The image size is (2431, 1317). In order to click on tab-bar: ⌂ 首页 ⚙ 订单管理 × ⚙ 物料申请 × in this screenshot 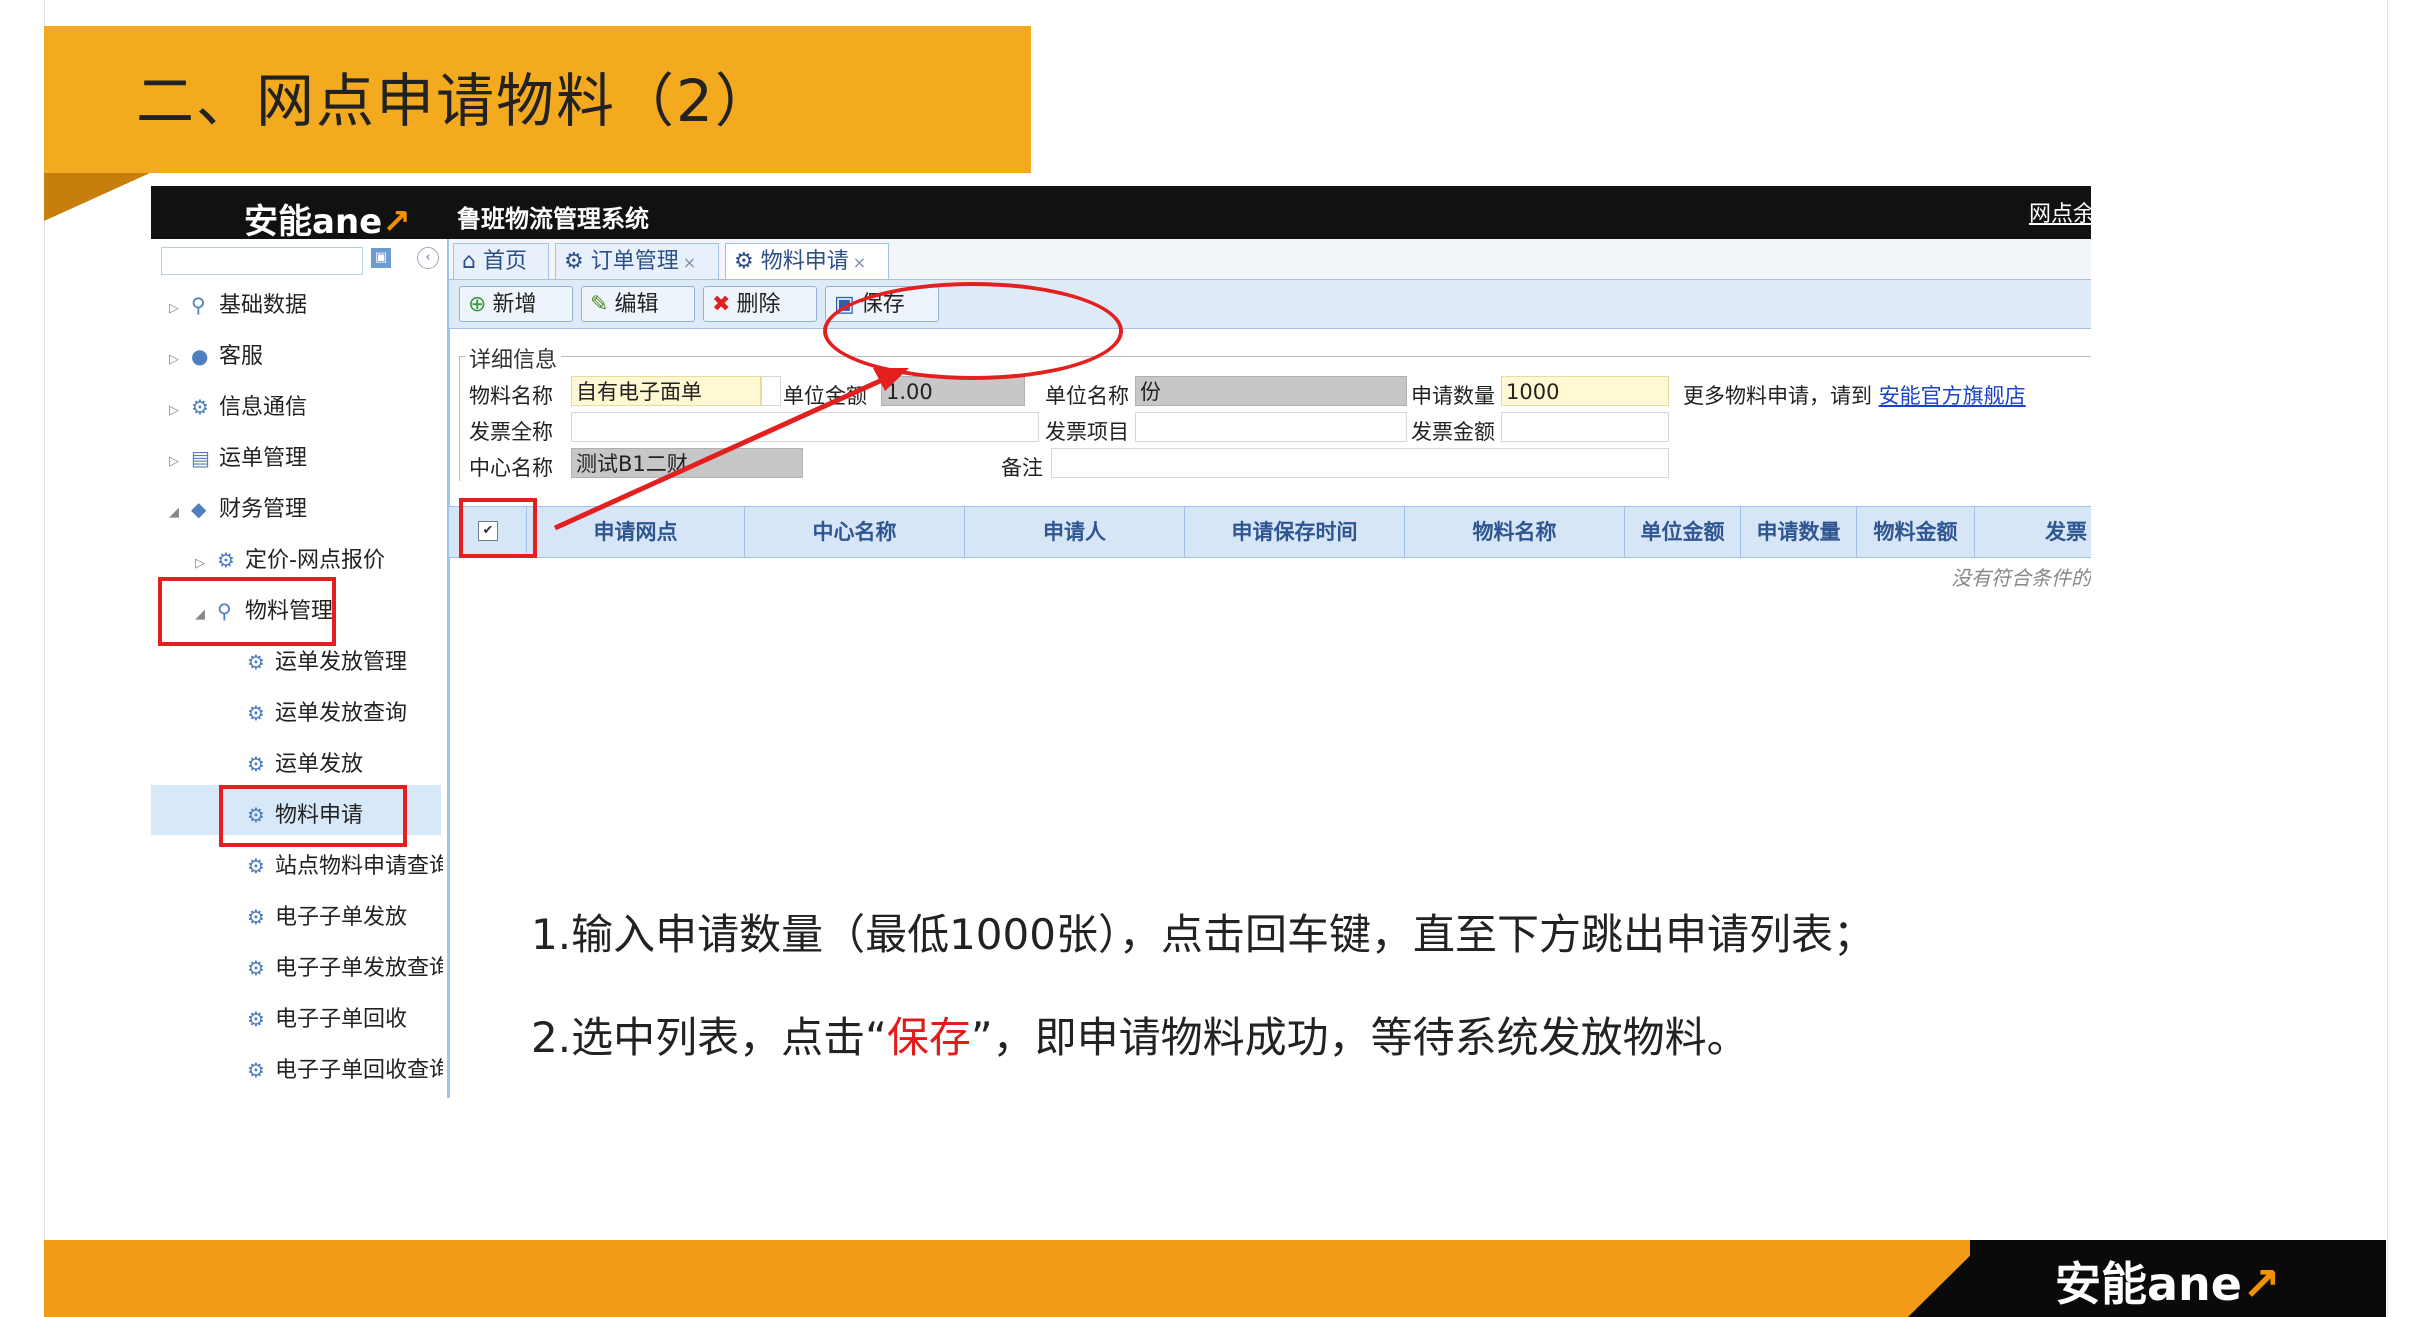, I will do `click(1270, 259)`.